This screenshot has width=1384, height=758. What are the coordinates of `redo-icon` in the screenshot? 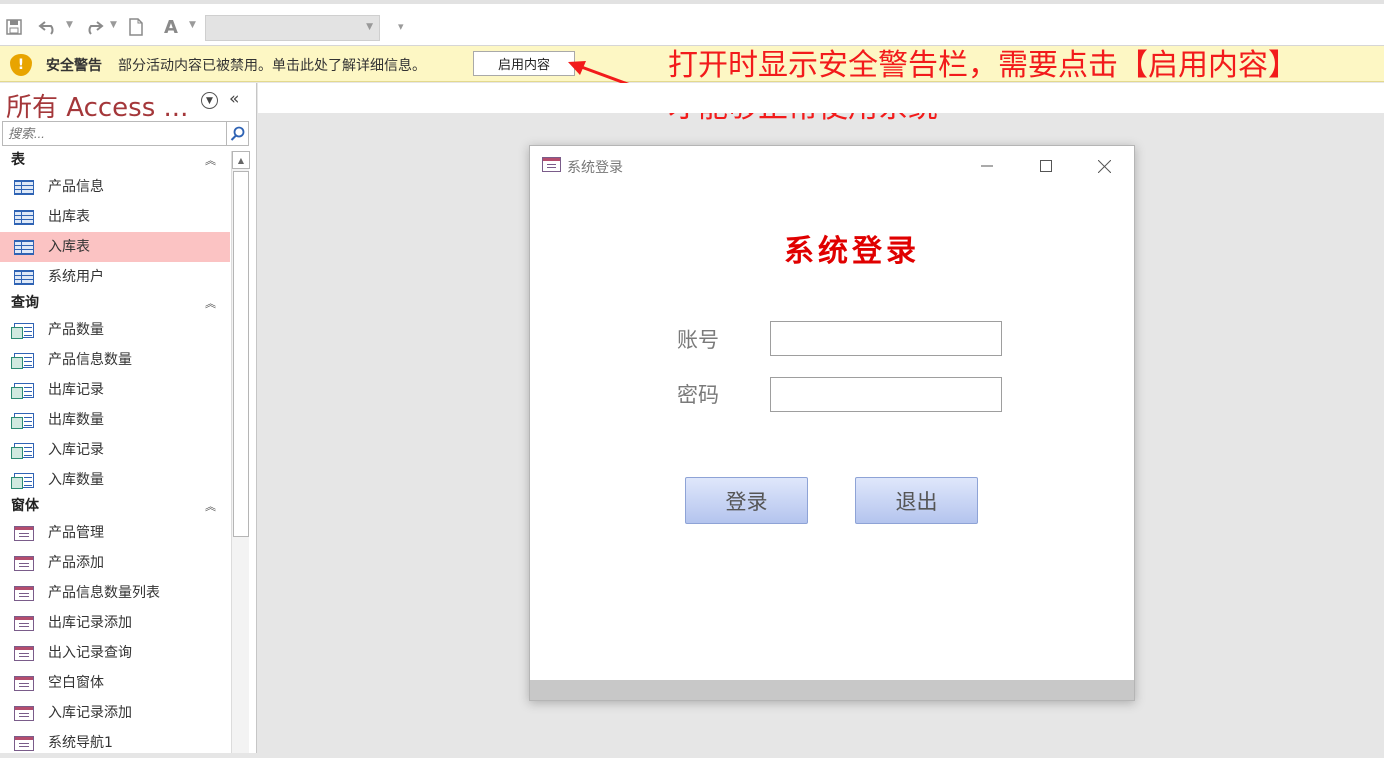 It's located at (93, 27).